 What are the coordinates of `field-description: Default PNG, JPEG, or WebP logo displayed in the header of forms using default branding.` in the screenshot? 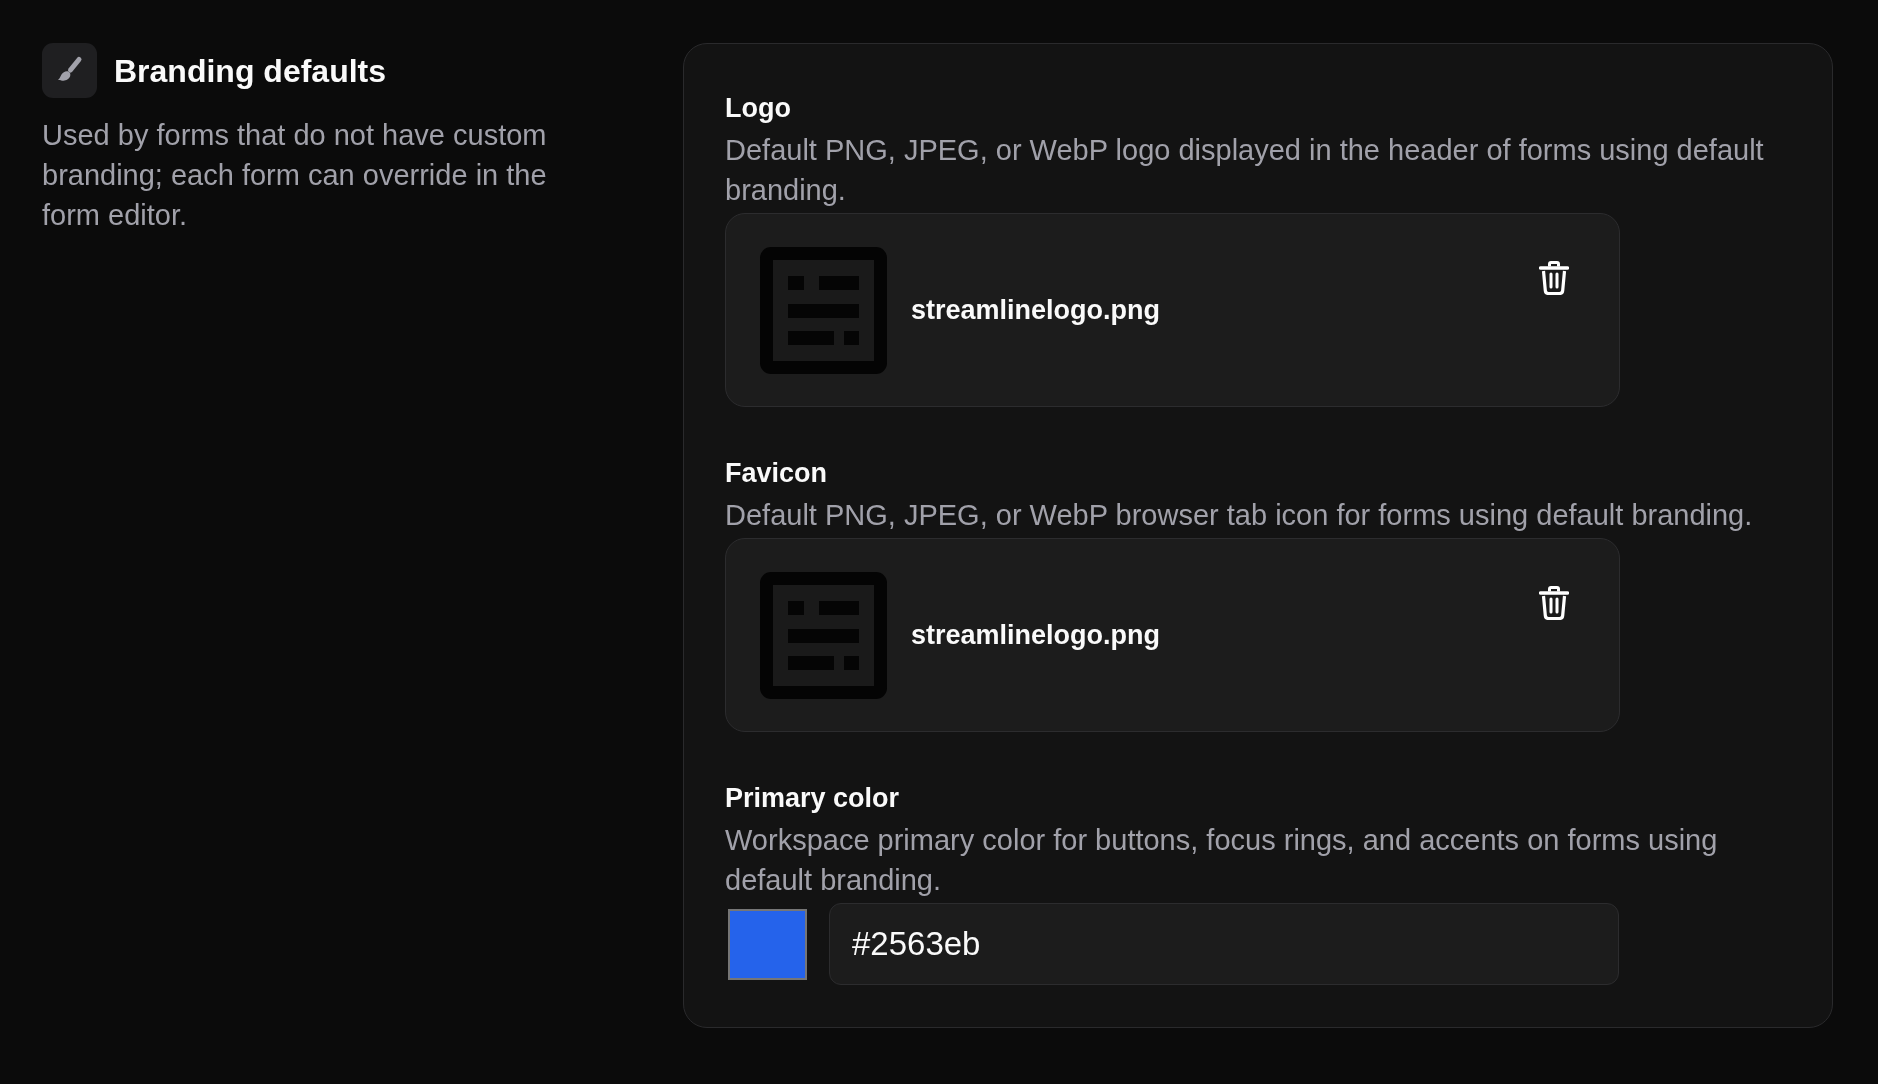 It's located at (1245, 170).